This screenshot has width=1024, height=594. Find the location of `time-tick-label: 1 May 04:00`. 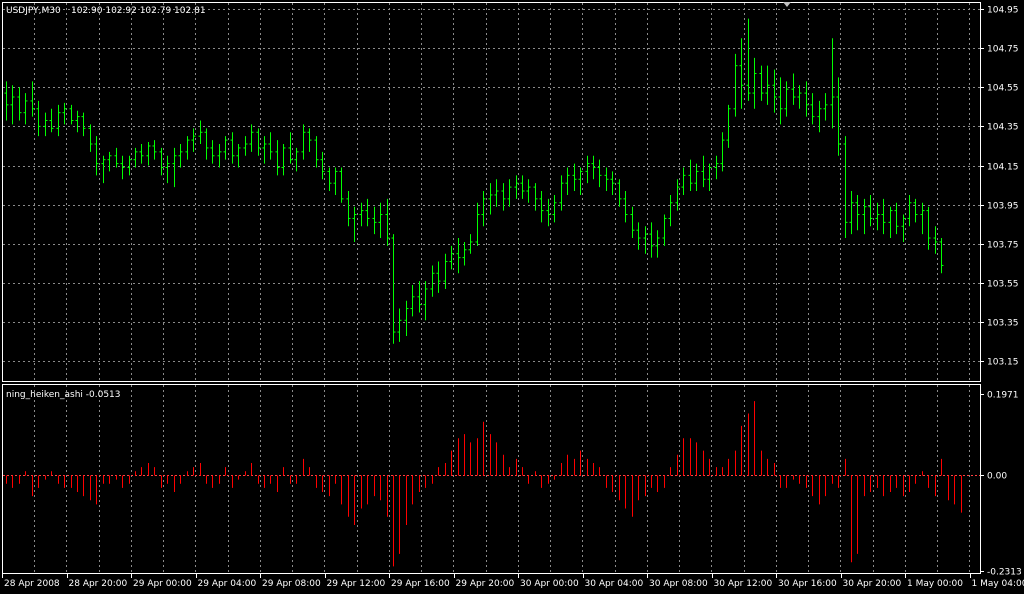

time-tick-label: 1 May 04:00 is located at coordinates (998, 584).